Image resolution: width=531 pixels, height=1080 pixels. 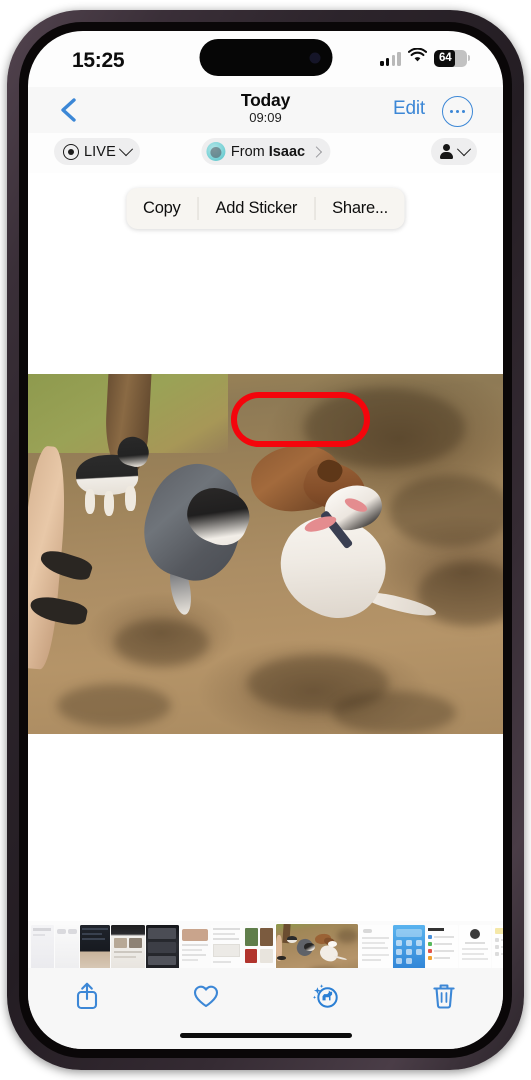 I want to click on status-bar: 15:25 64, so click(x=265, y=59).